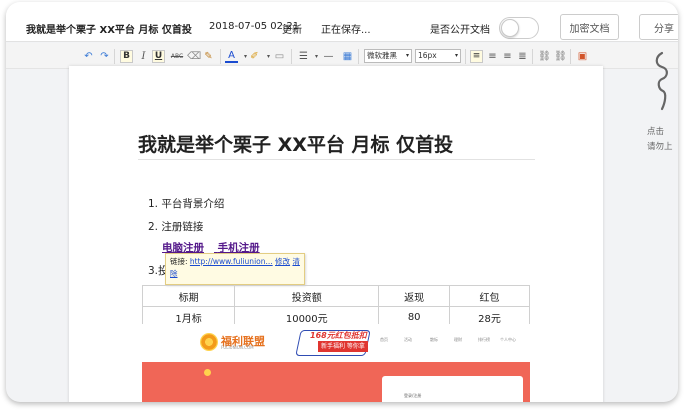  Describe the element at coordinates (589, 27) in the screenshot. I see `encrypt-doc-button: 加密文档` at that location.